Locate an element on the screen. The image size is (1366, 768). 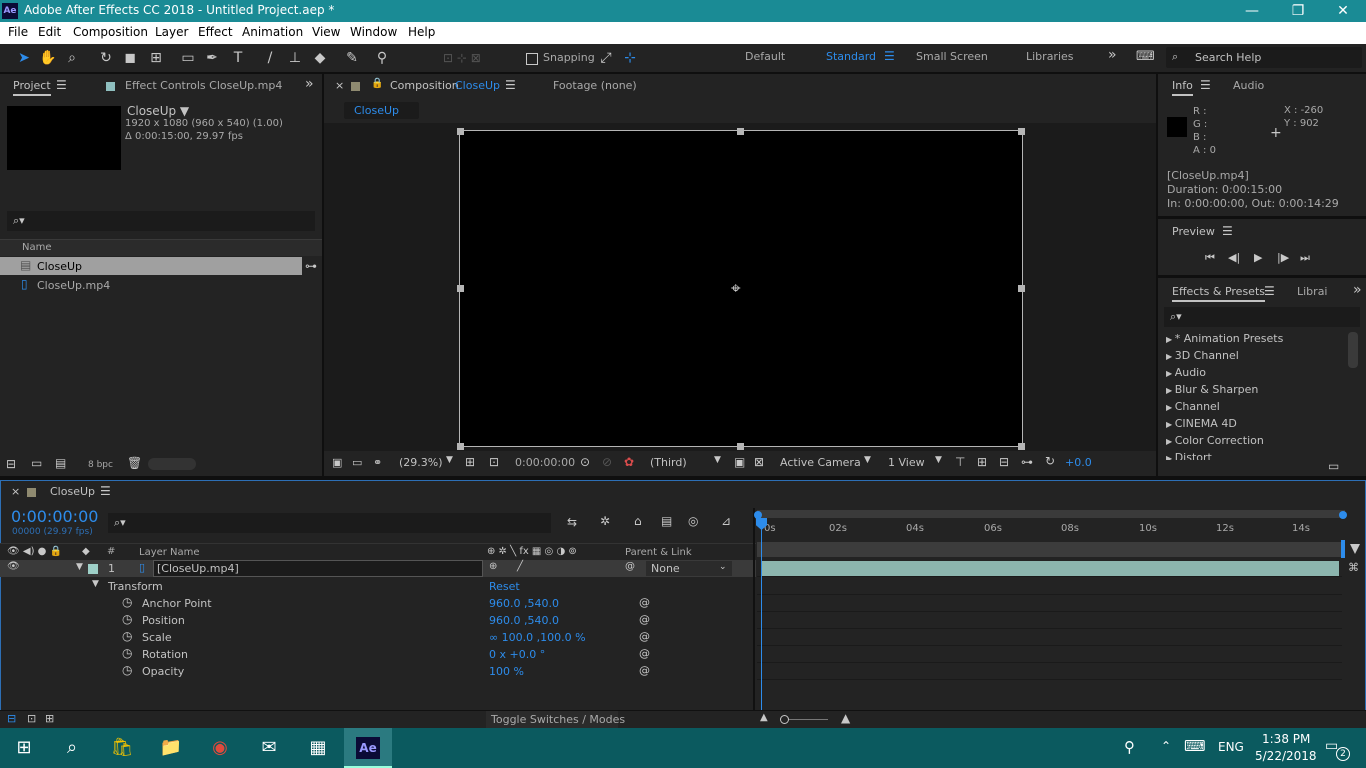
property-row: ◷ Anchor Point 960.0 ,540.0 @ is located at coordinates (378, 603).